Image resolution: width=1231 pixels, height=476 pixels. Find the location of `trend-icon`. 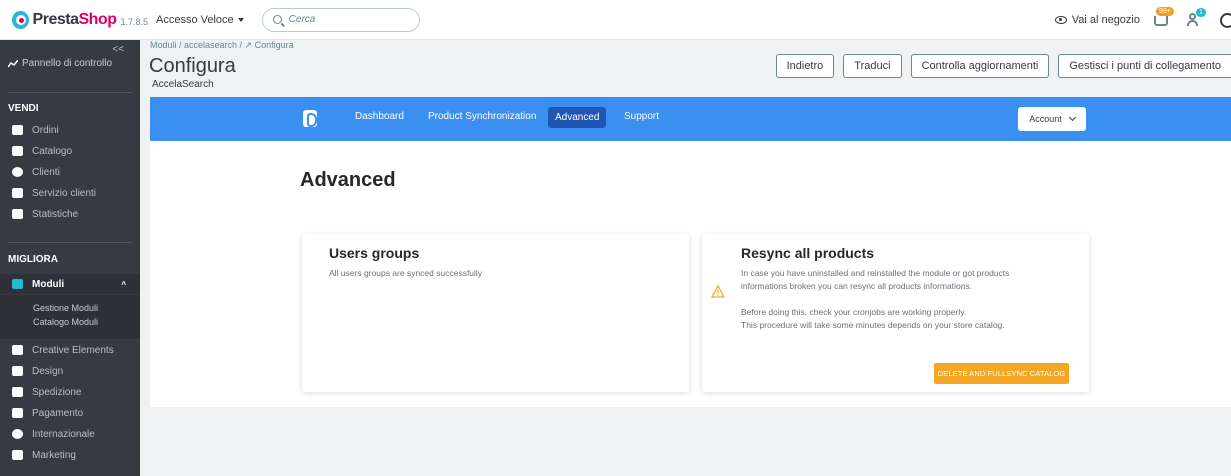

trend-icon is located at coordinates (13, 63).